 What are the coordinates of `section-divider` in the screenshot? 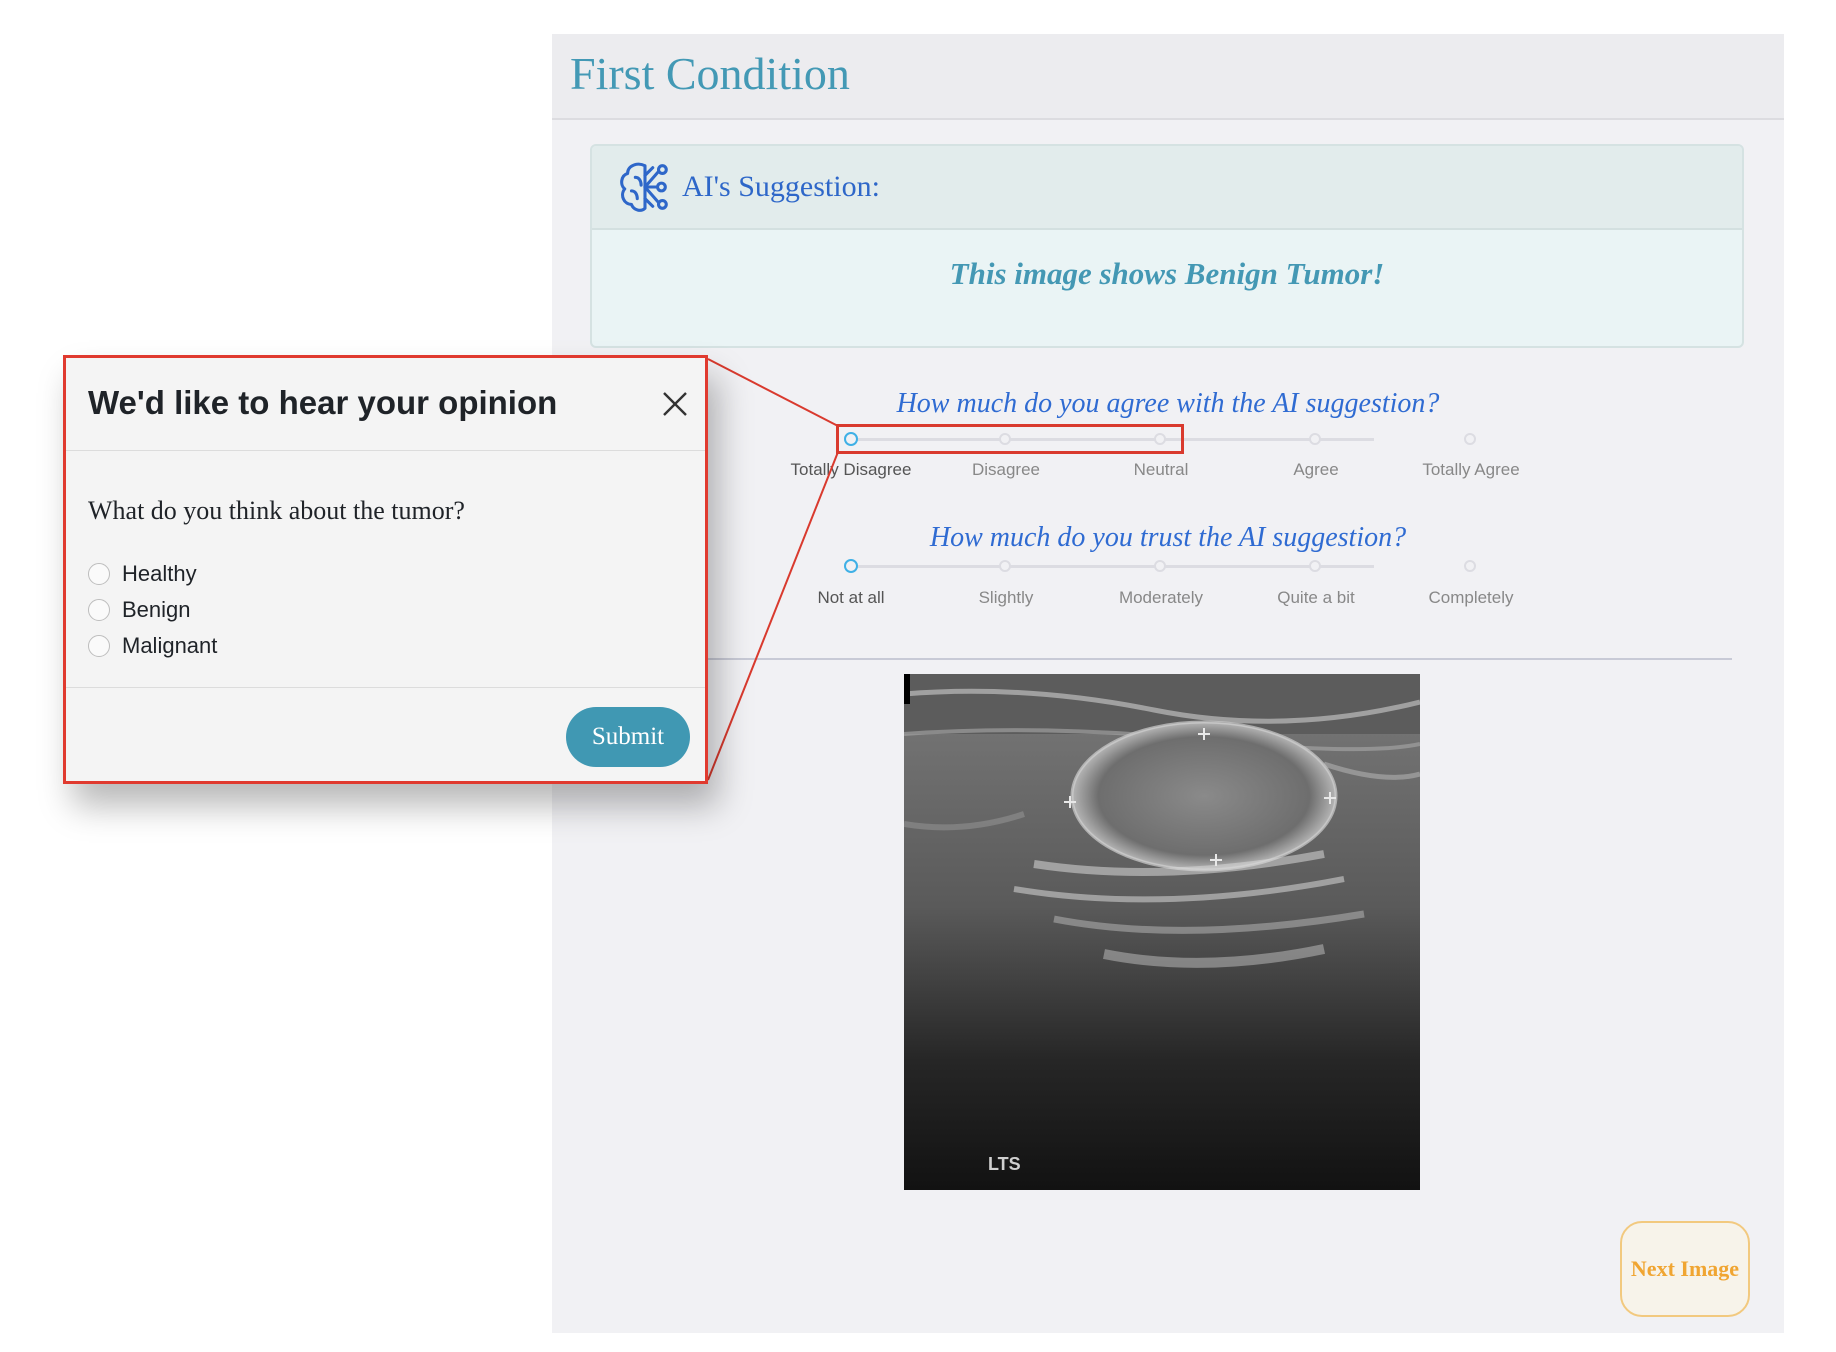 It's located at (1207, 659).